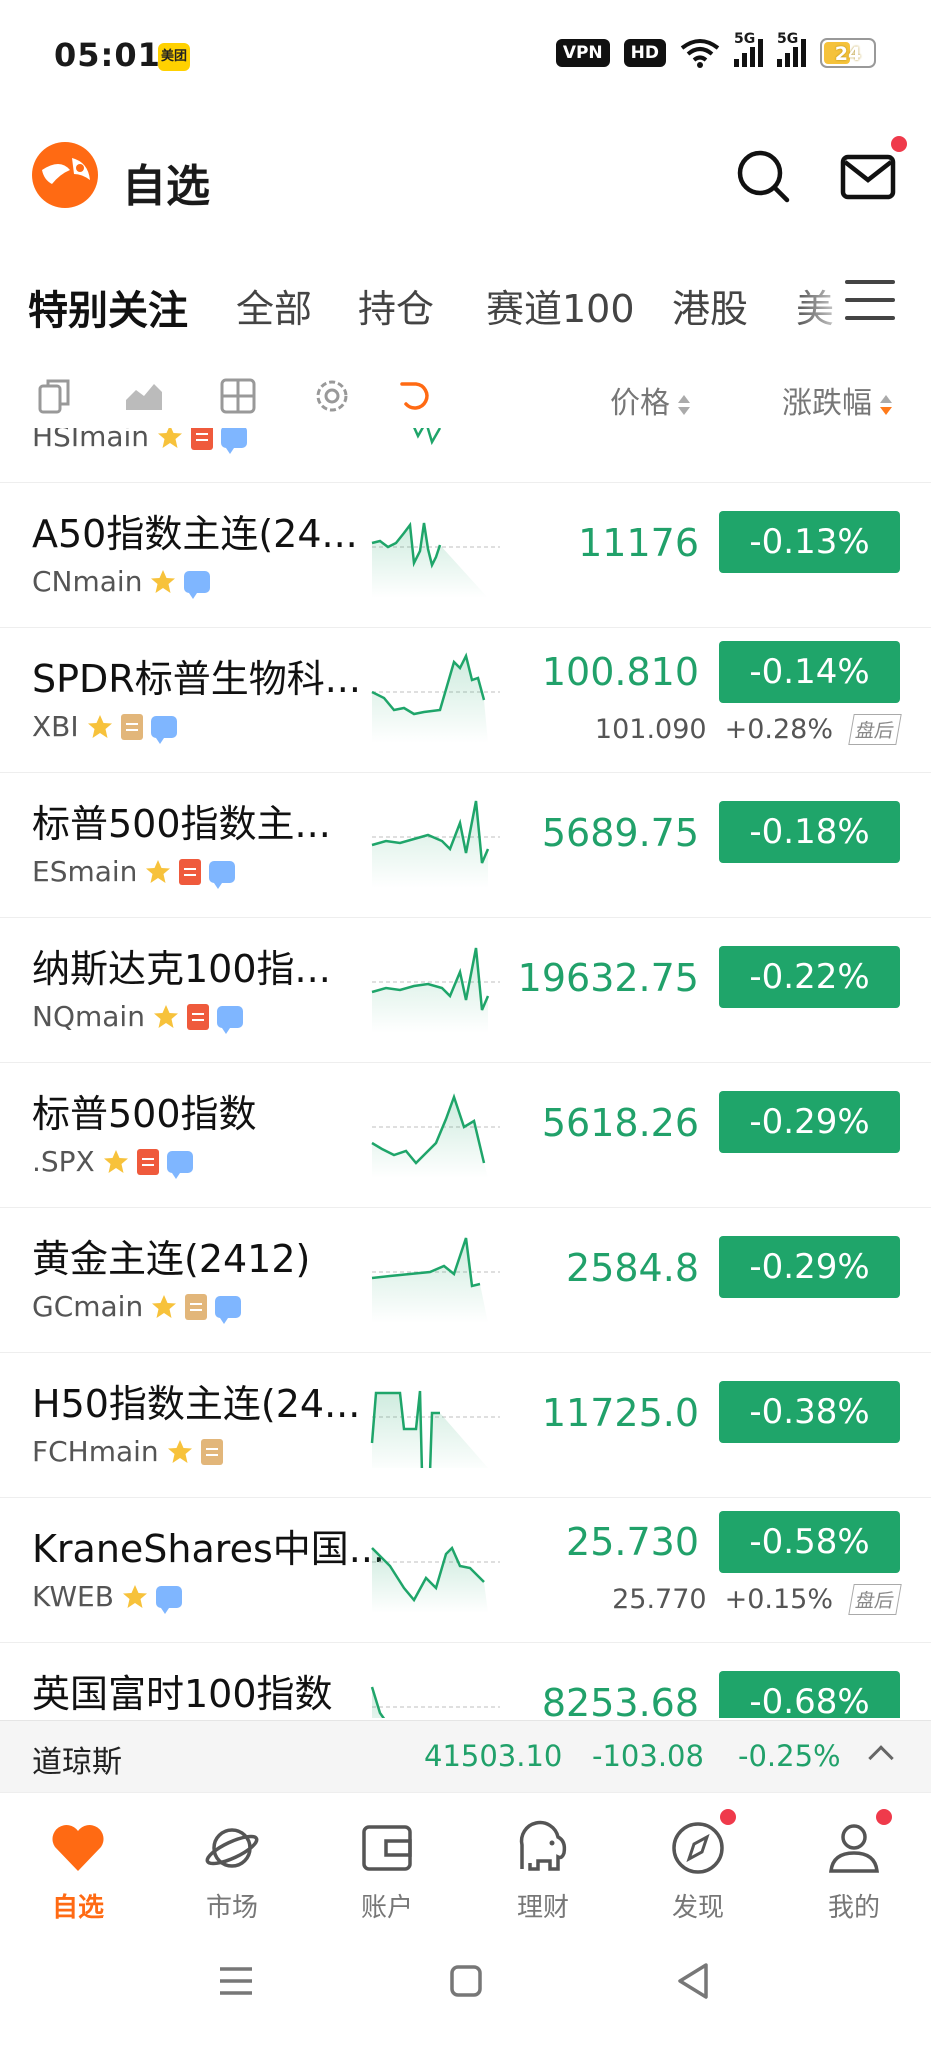 The image size is (931, 2048). Describe the element at coordinates (465, 1135) in the screenshot. I see `list-item: 标普500指数 .SPX 5618.26 -0.29%` at that location.